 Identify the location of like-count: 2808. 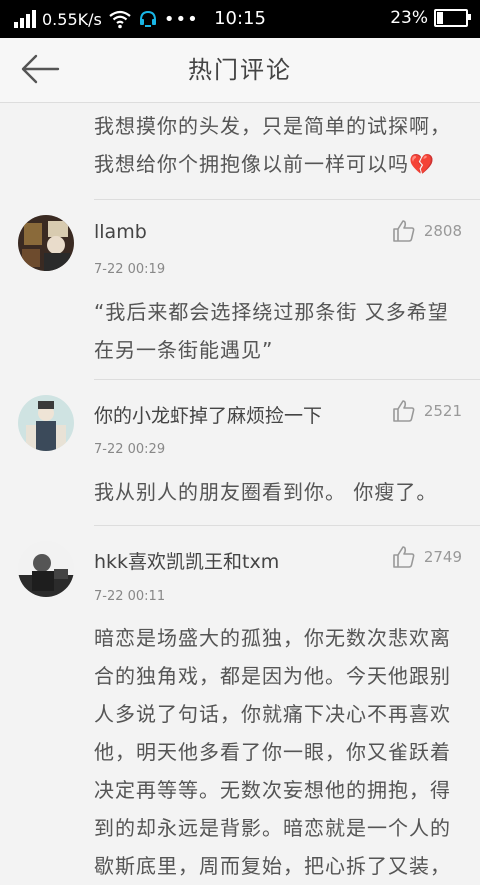
(442, 231).